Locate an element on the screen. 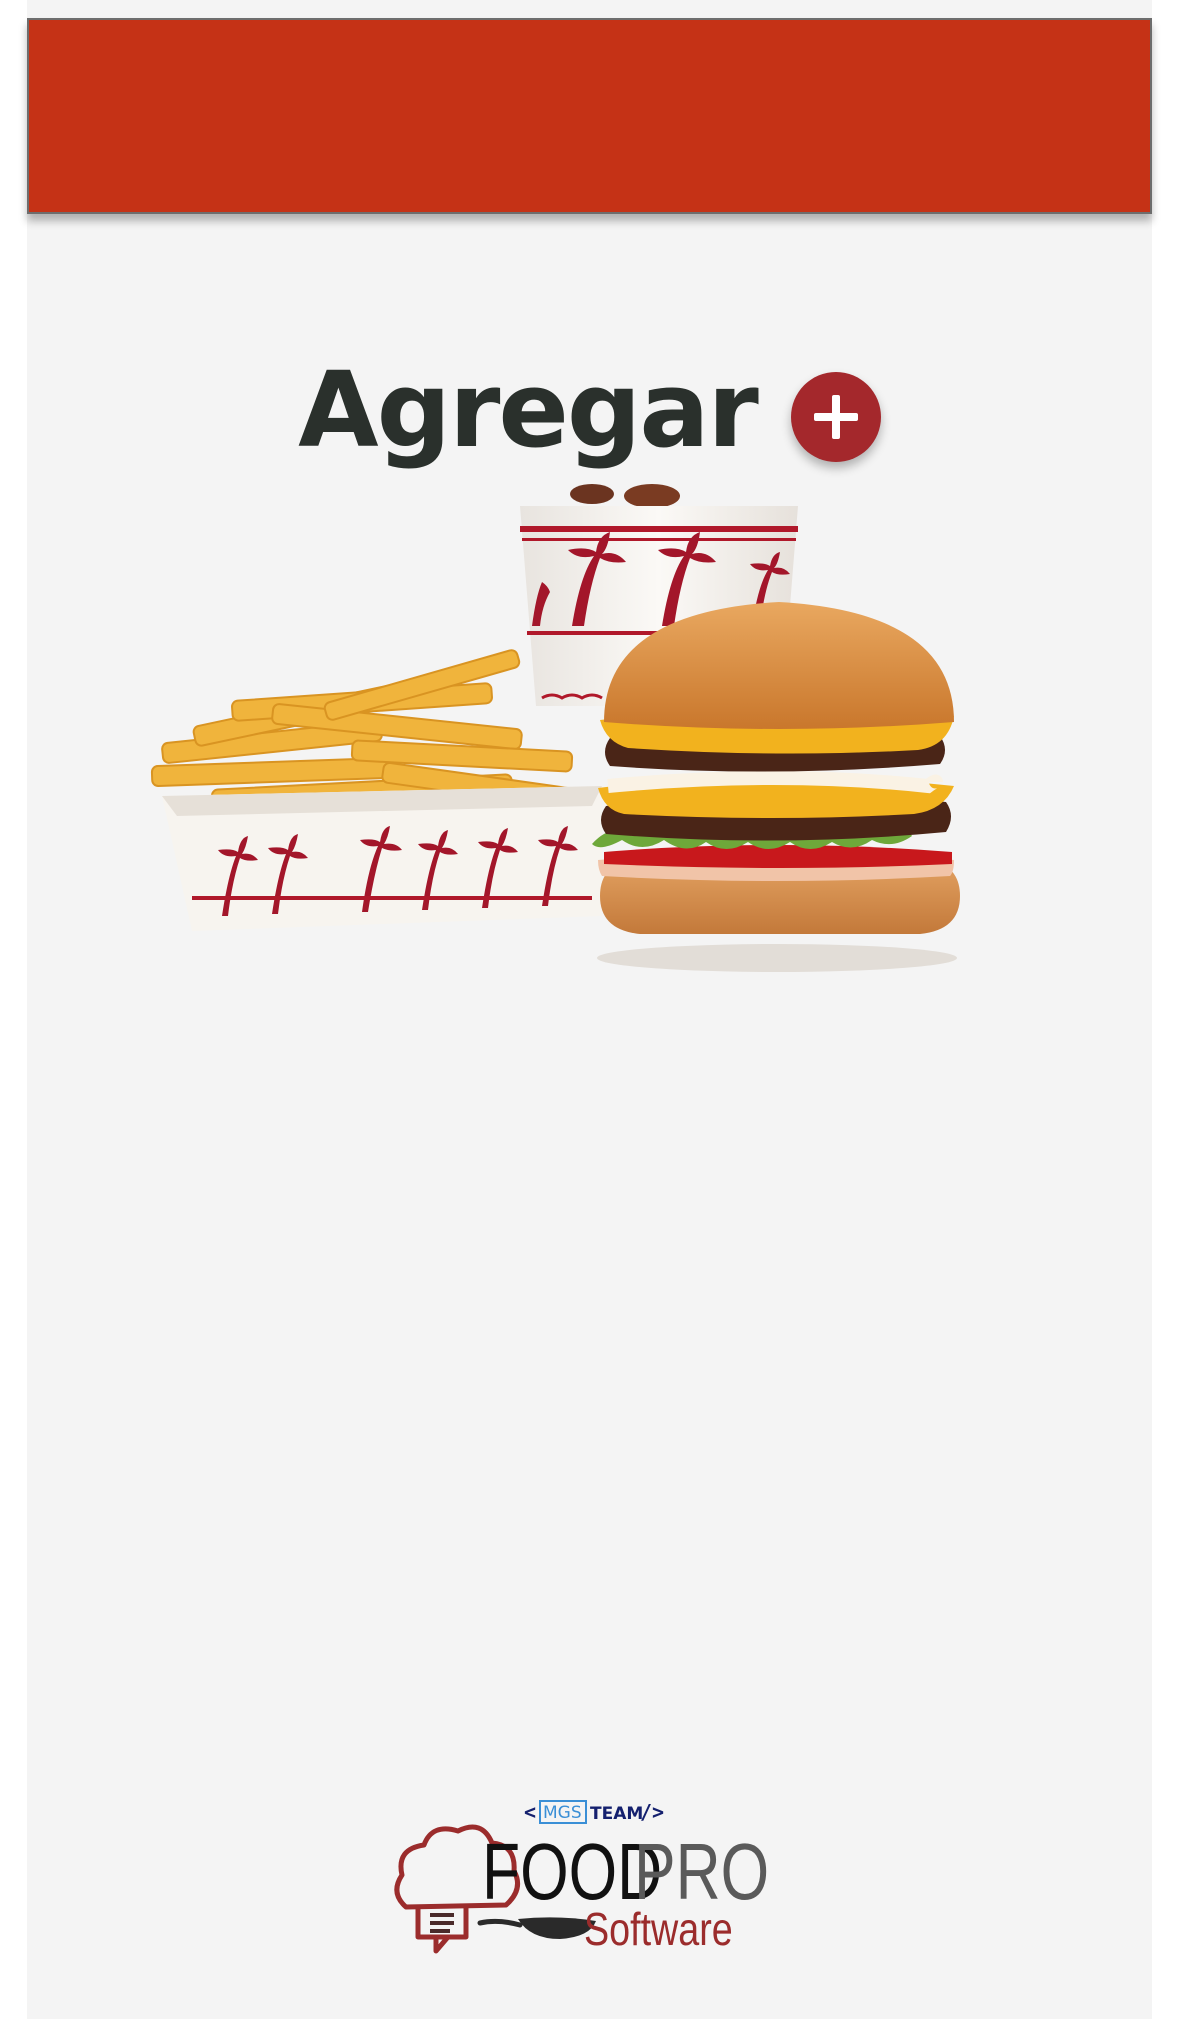  frying-pan-icon is located at coordinates (536, 1928).